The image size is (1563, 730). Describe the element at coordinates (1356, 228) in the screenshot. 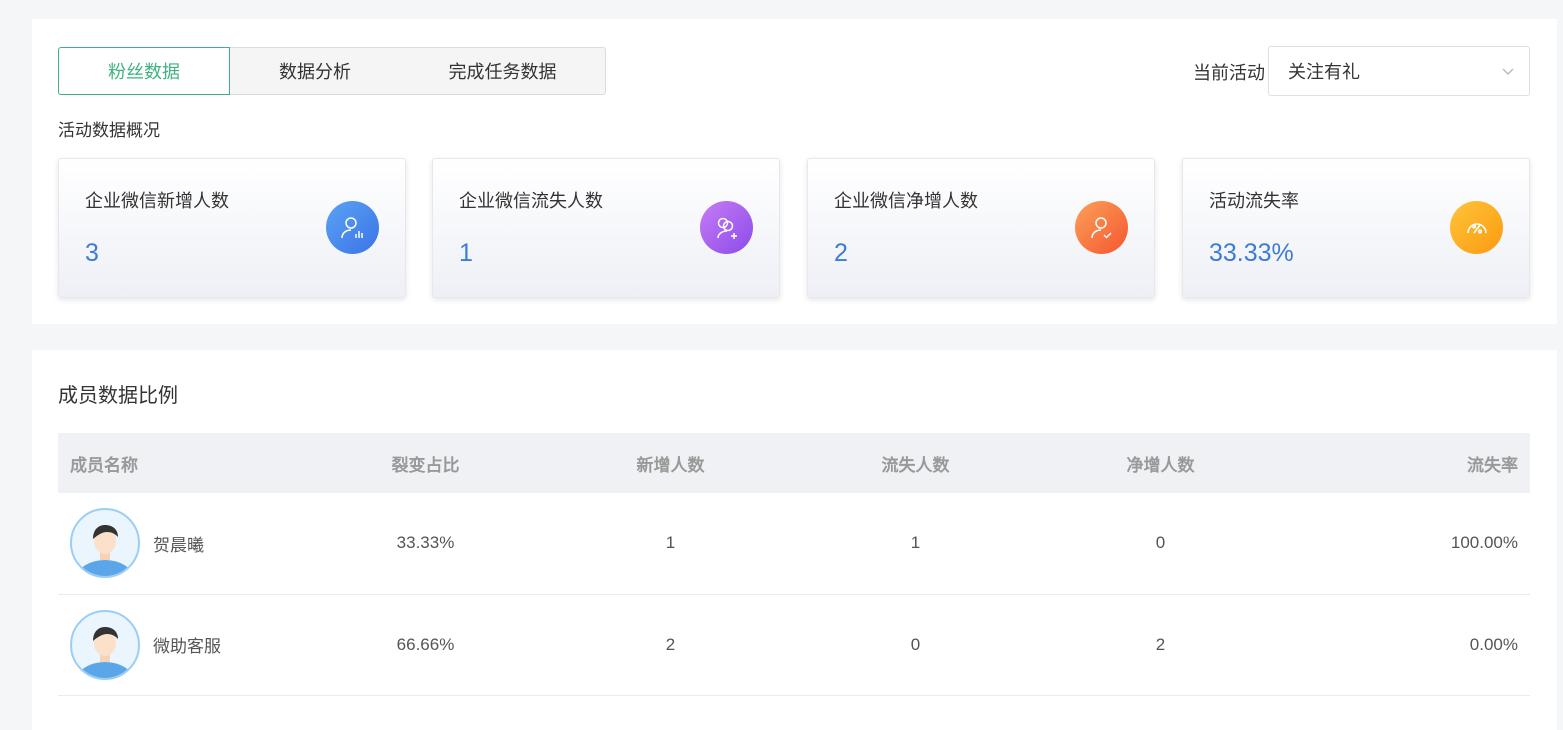

I see `stat-card-rate: 活动流失率 33.33%` at that location.